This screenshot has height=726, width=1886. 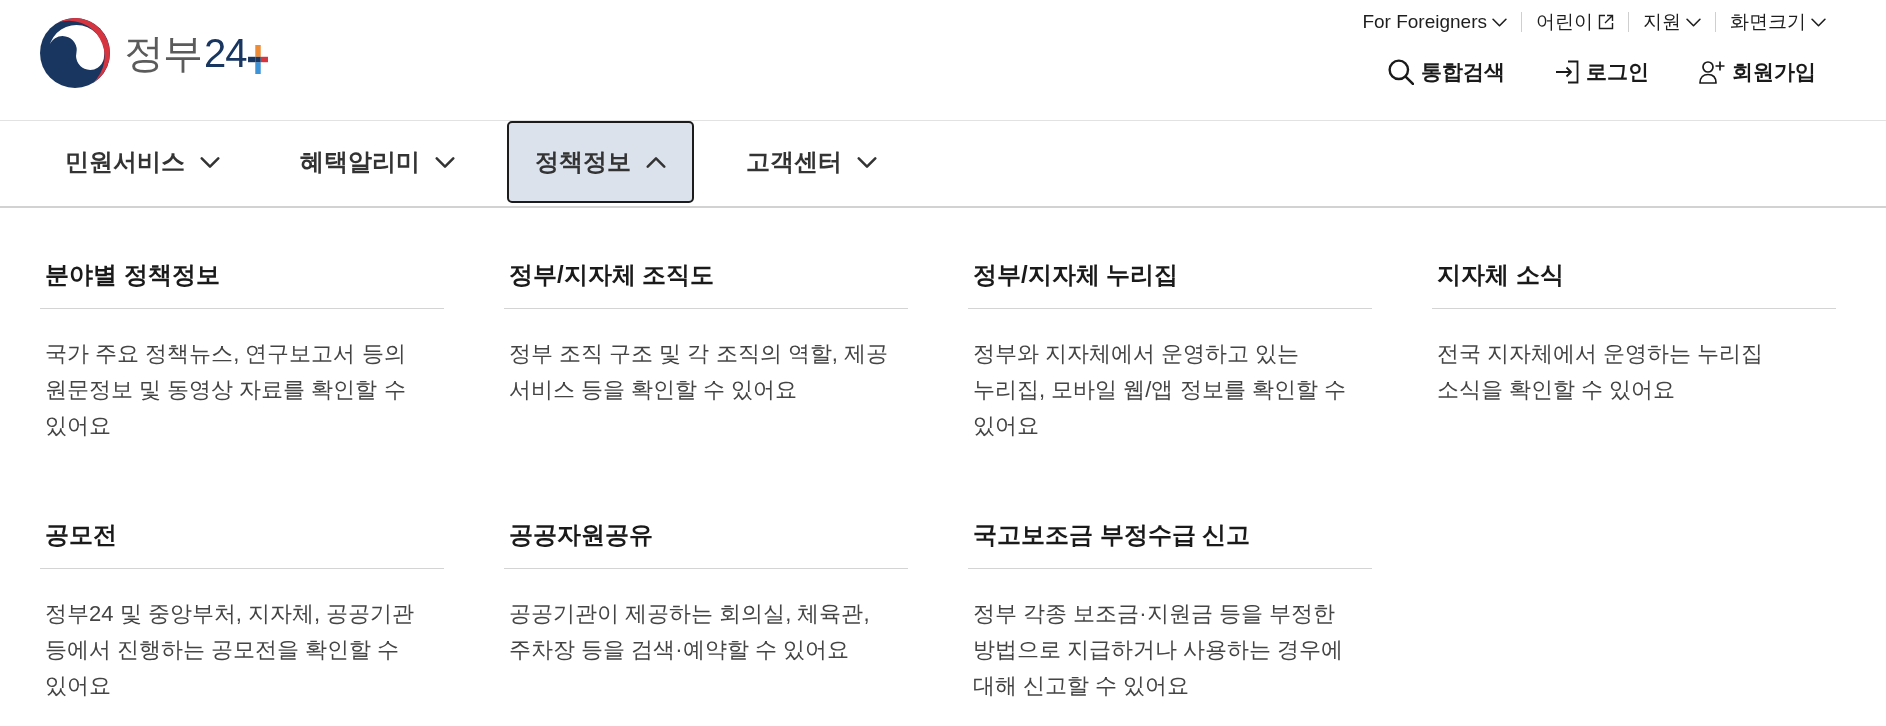 I want to click on emblem-icon, so click(x=75, y=53).